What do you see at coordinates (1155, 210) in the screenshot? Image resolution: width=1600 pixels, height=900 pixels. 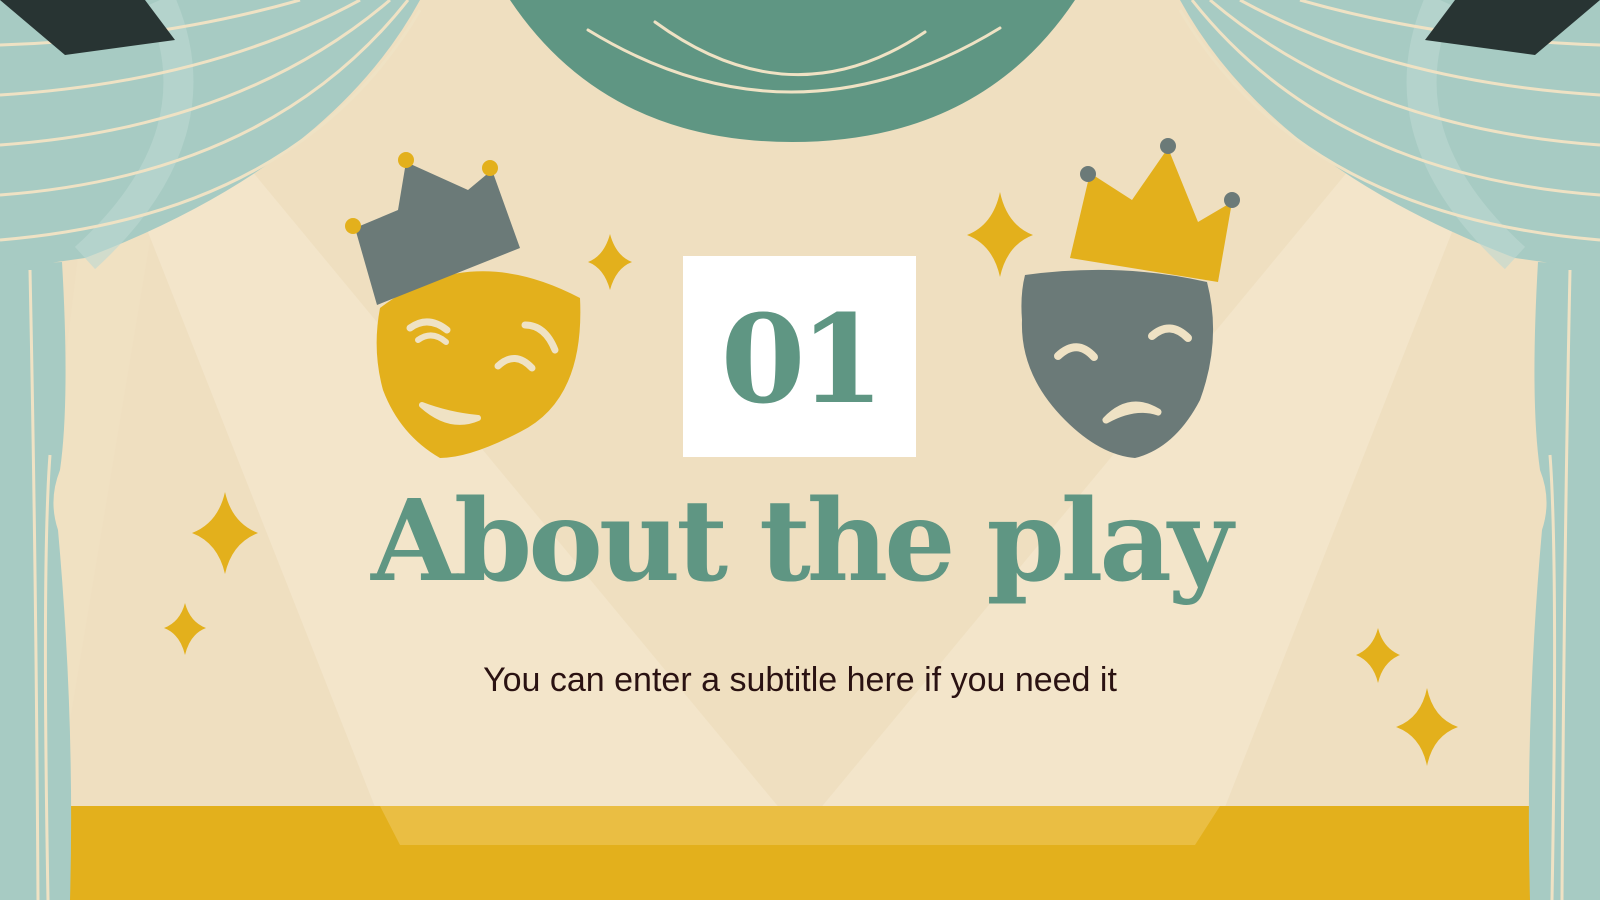 I see `crown-icon` at bounding box center [1155, 210].